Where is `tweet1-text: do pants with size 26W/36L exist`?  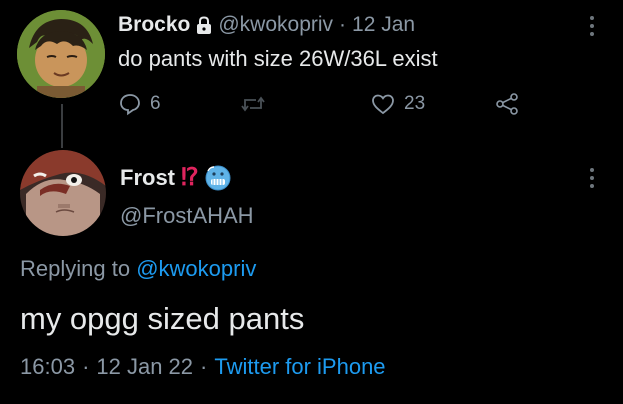
tweet1-text: do pants with size 26W/36L exist is located at coordinates (278, 58).